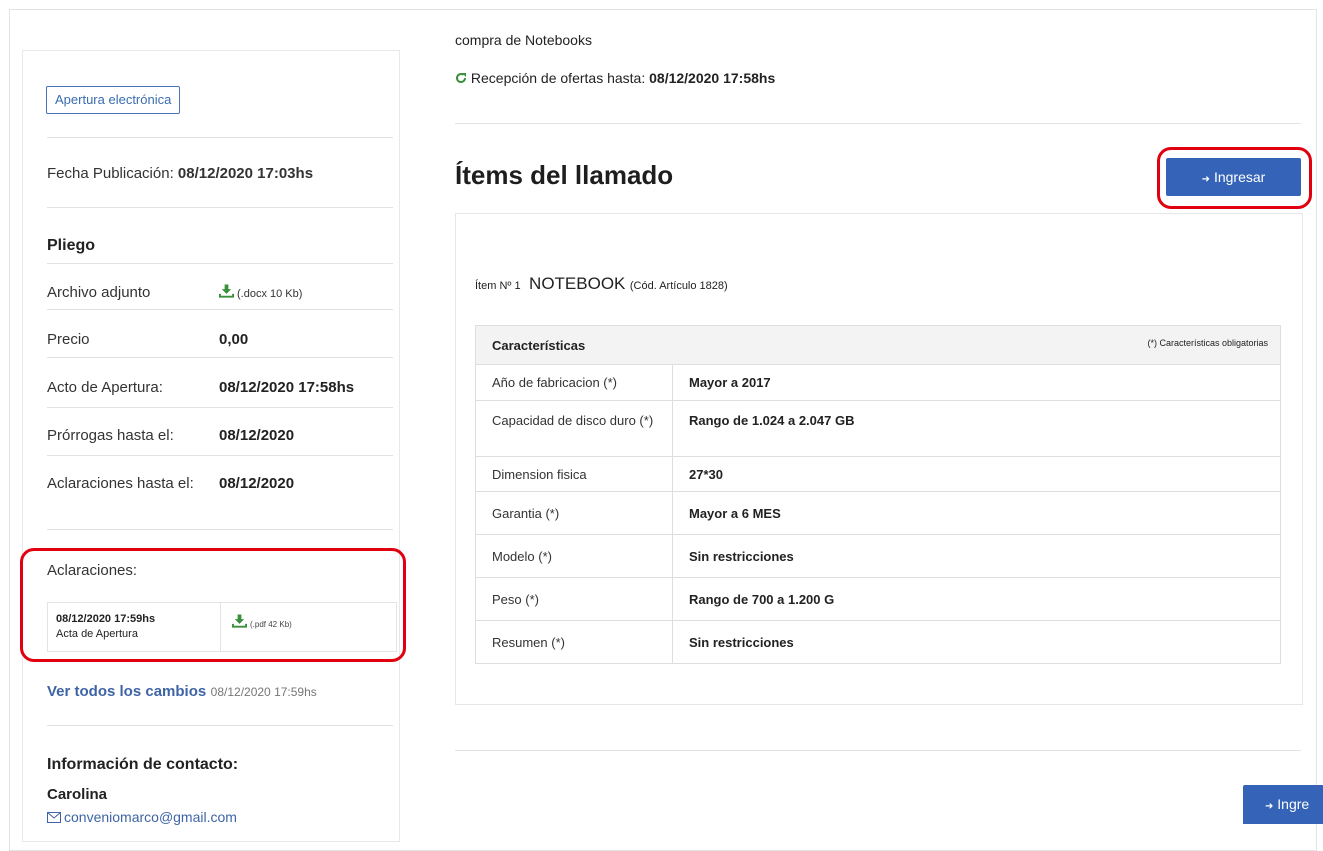 The width and height of the screenshot is (1323, 851). I want to click on acto-apertura-value: 08/12/2020 17:58hs, so click(287, 387).